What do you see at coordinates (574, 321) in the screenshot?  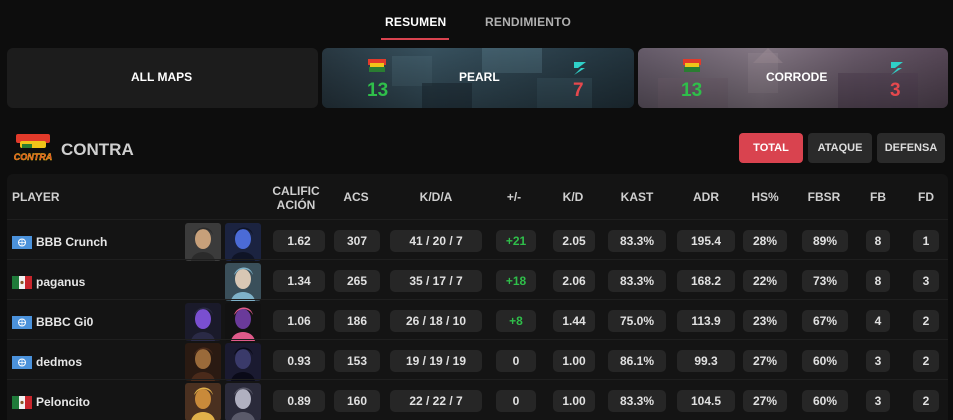 I see `stat-kd: 1.44` at bounding box center [574, 321].